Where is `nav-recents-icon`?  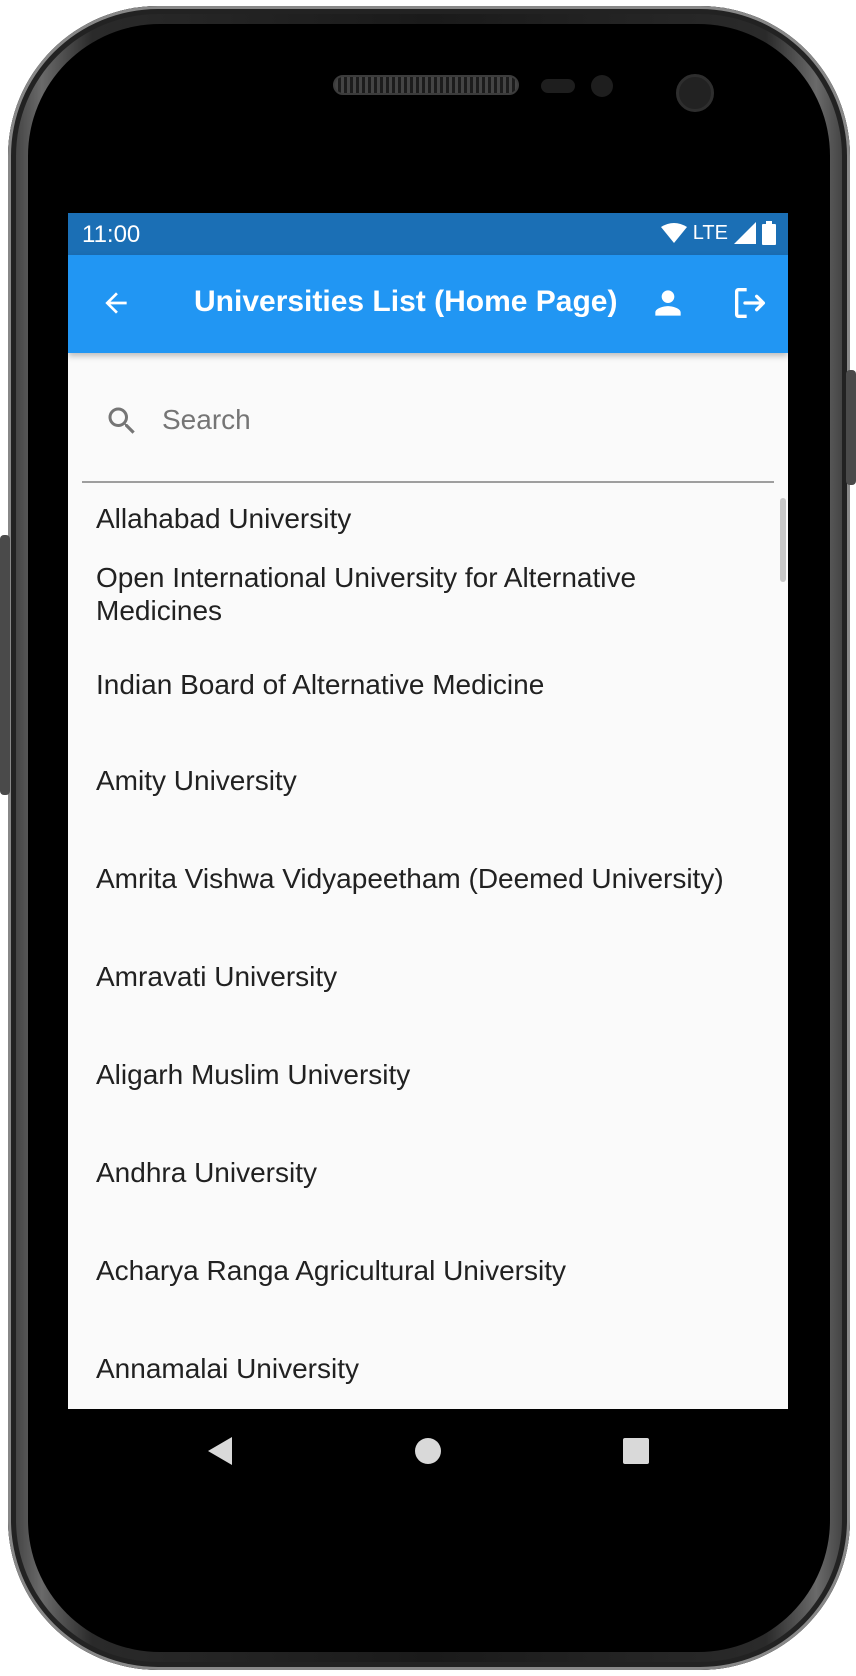 nav-recents-icon is located at coordinates (636, 1451).